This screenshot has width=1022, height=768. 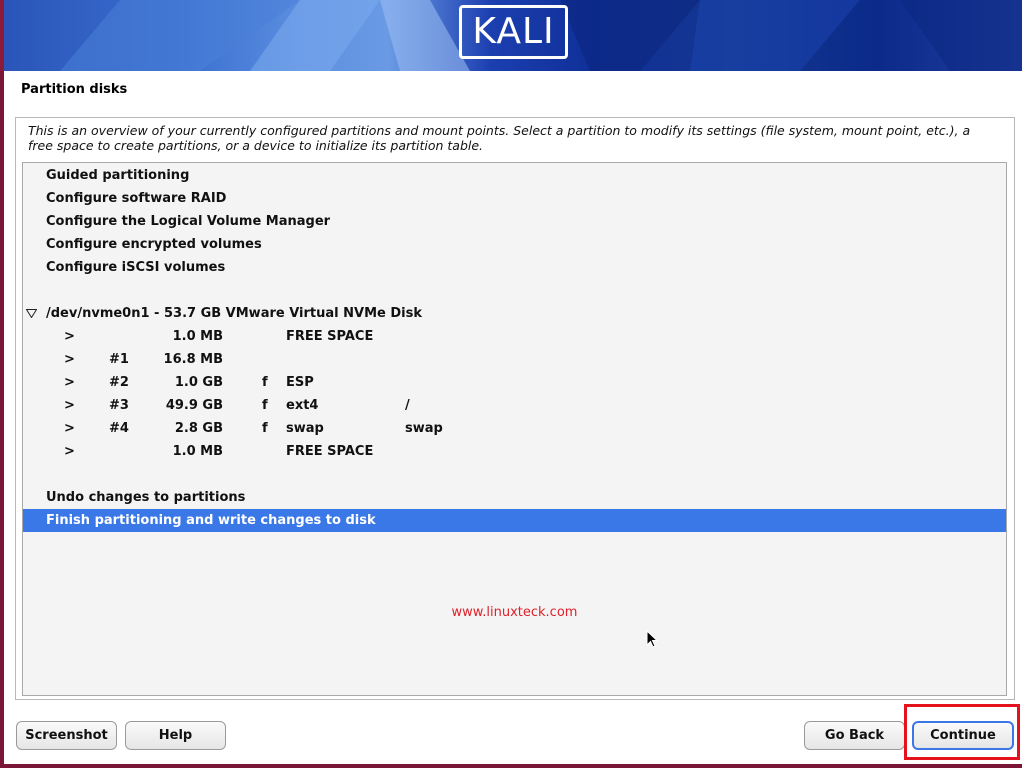 What do you see at coordinates (514, 612) in the screenshot?
I see `watermark-text: www.linuxteck.com` at bounding box center [514, 612].